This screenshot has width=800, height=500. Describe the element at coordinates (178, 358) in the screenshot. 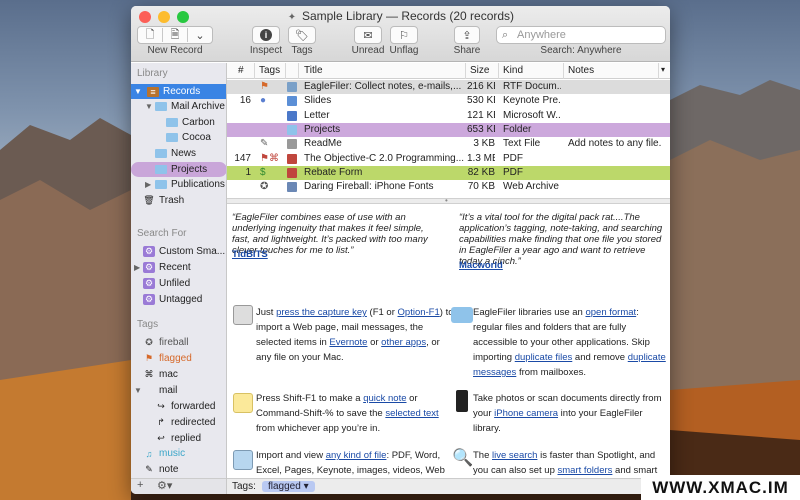

I see `sidebar-tag-flagged: ⚑ flagged` at that location.